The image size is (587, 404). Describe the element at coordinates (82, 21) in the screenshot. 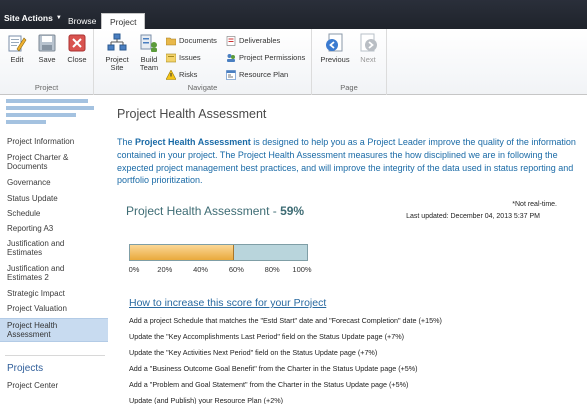

I see `tab-browse: Browse` at that location.